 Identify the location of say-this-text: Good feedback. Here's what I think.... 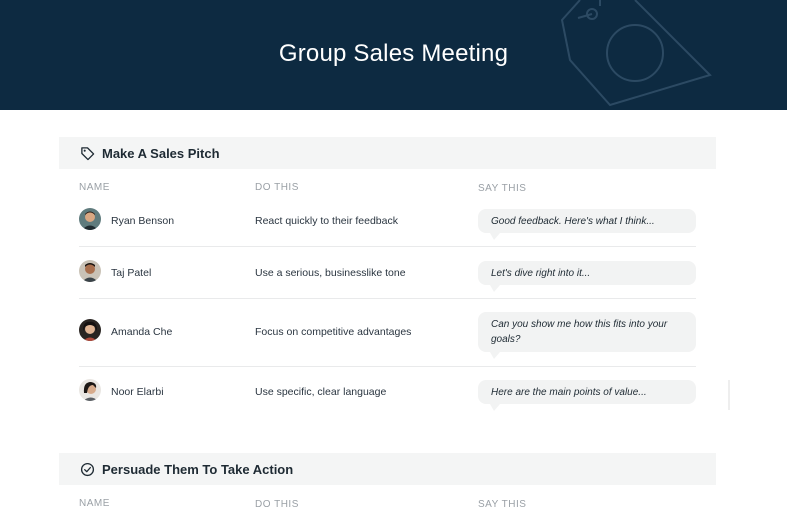
(573, 221).